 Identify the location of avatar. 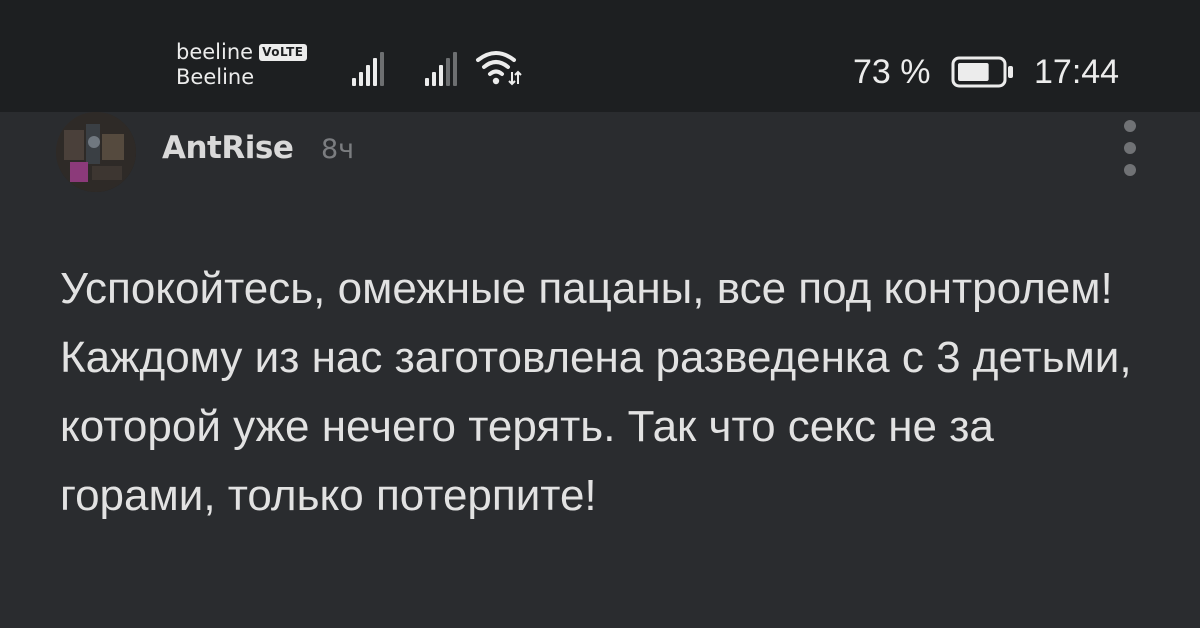
(96, 152).